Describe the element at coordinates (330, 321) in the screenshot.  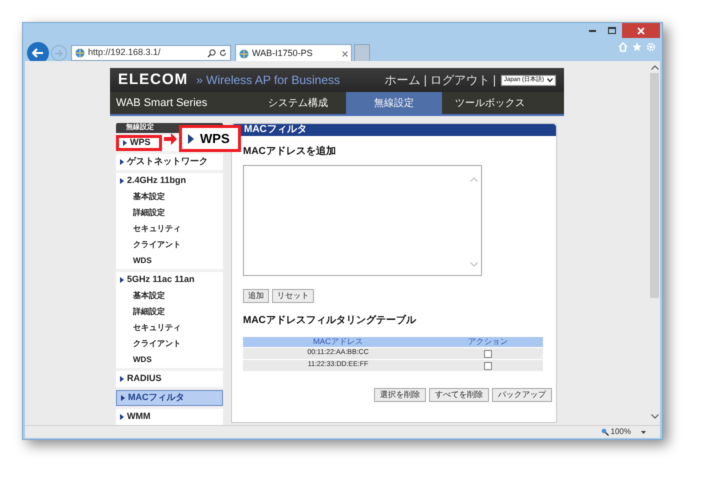
I see `section-heading: MACアドレスフィルタリングテーブル` at that location.